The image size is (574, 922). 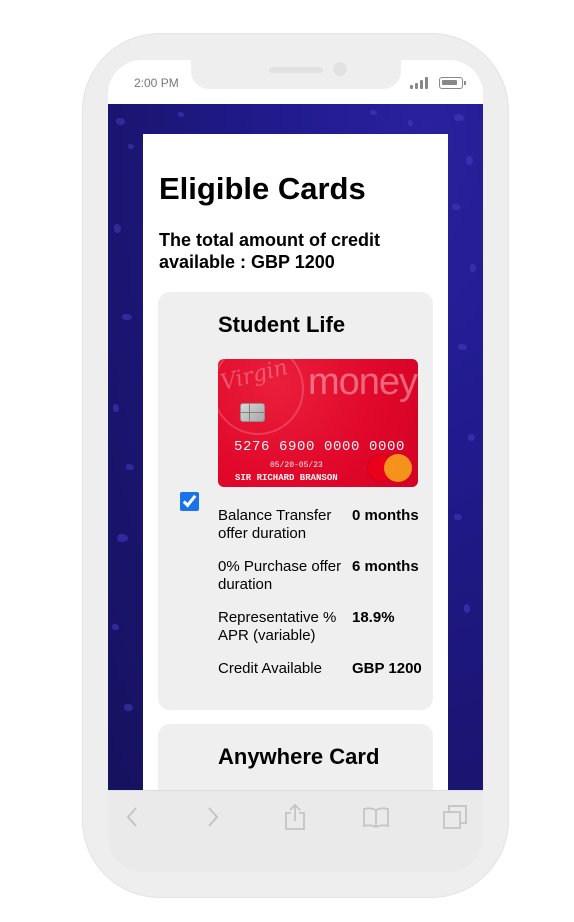 I want to click on status-time: 2:00 PM, so click(x=156, y=83).